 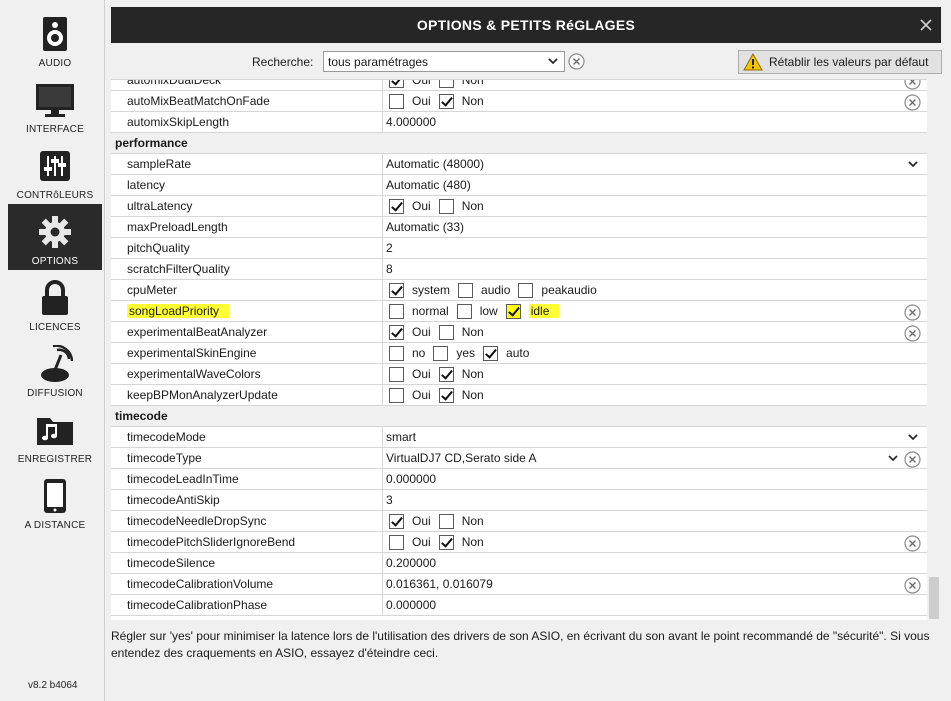 I want to click on setting-value-field: 2, so click(x=389, y=248).